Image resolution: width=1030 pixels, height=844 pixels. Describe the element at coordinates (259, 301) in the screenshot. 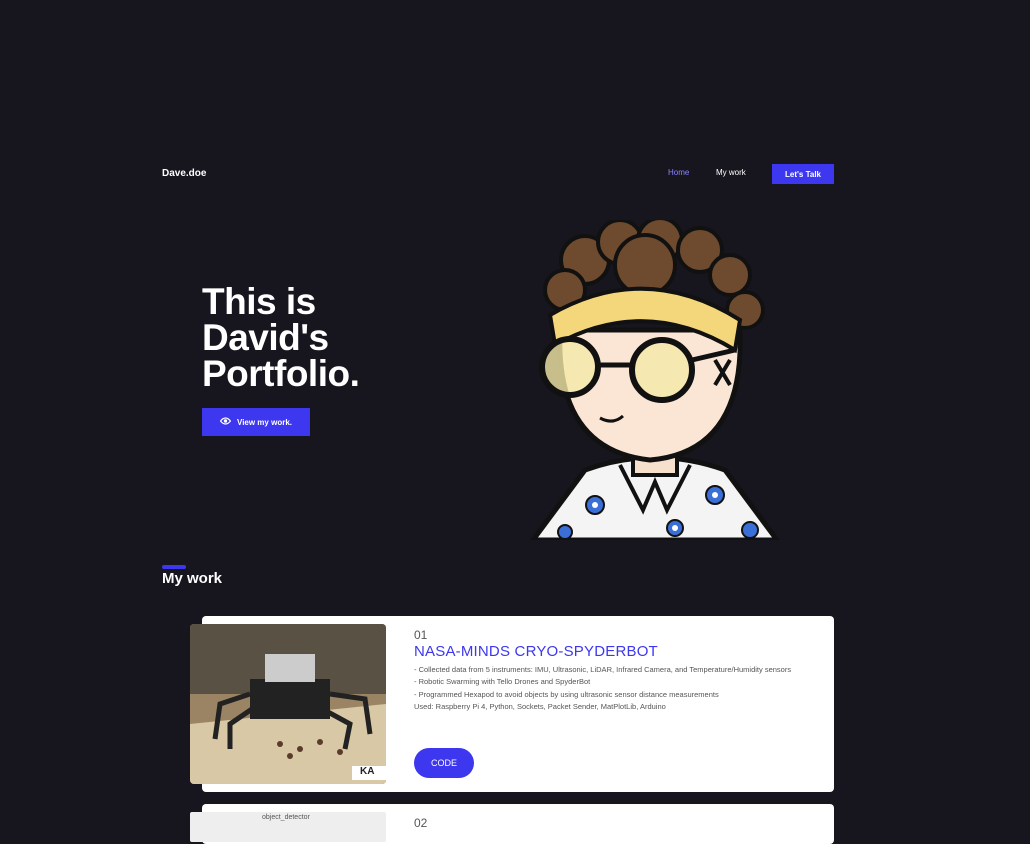

I see `hero-title-line-1: This is` at that location.